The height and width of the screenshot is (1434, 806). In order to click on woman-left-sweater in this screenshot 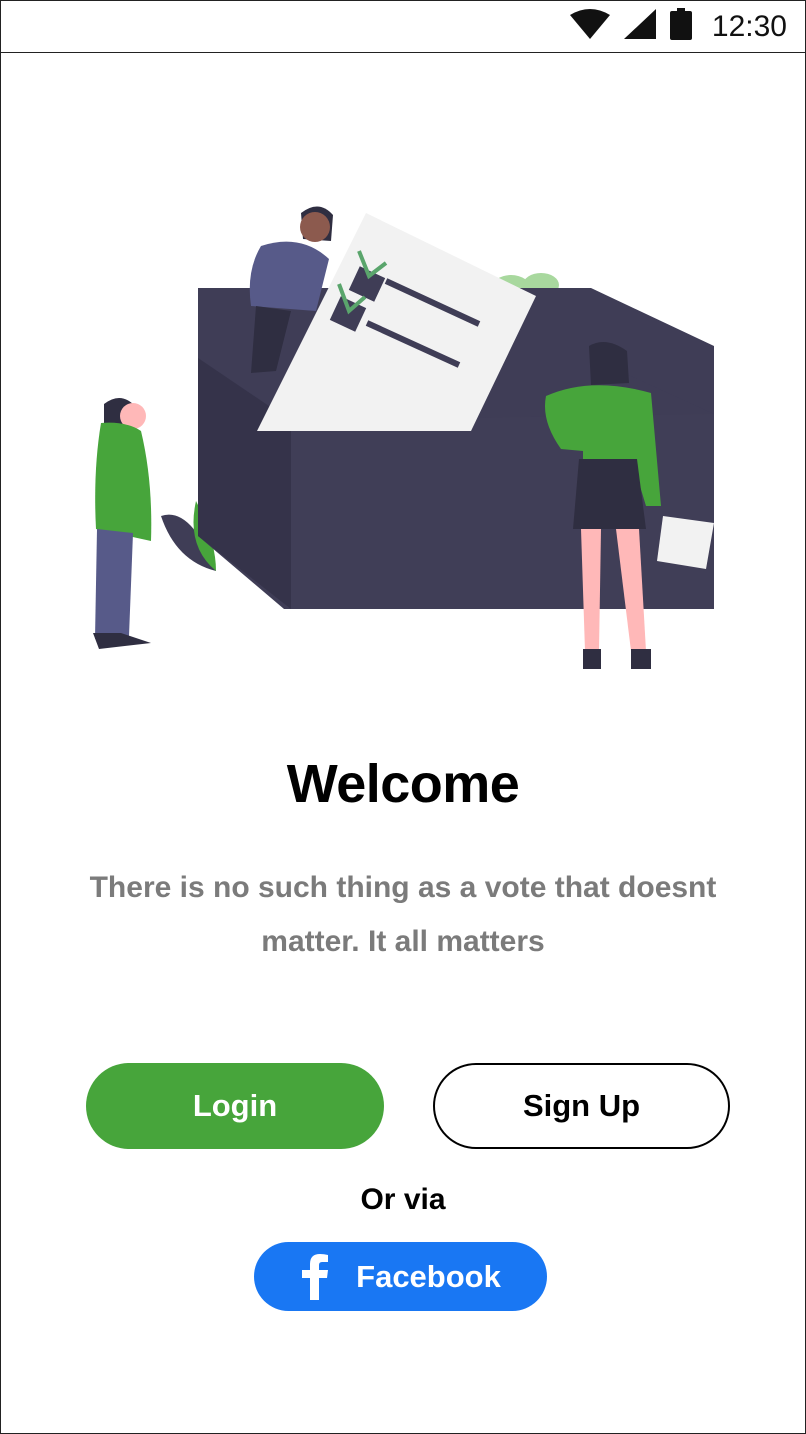, I will do `click(123, 481)`.